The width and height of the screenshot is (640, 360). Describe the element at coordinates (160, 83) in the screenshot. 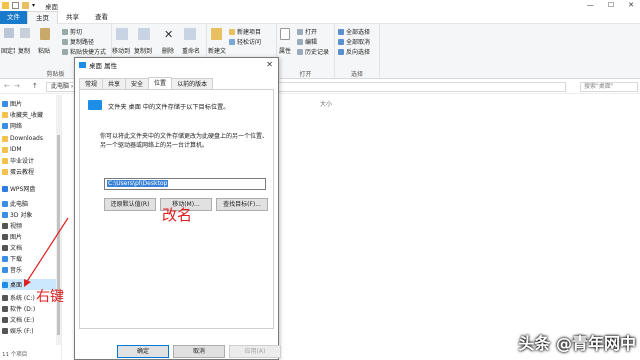

I see `tab-location: 位置` at that location.